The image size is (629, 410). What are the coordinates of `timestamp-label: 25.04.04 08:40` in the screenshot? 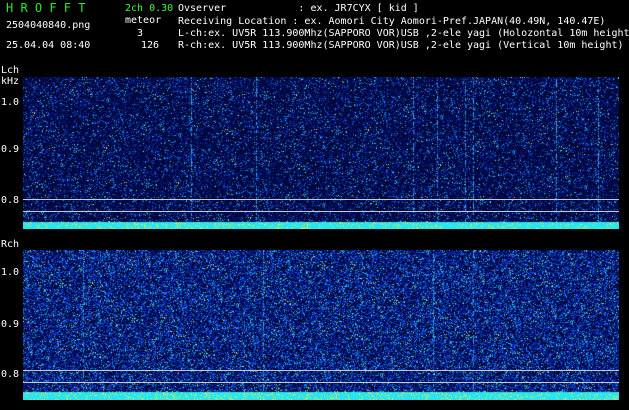 It's located at (48, 45).